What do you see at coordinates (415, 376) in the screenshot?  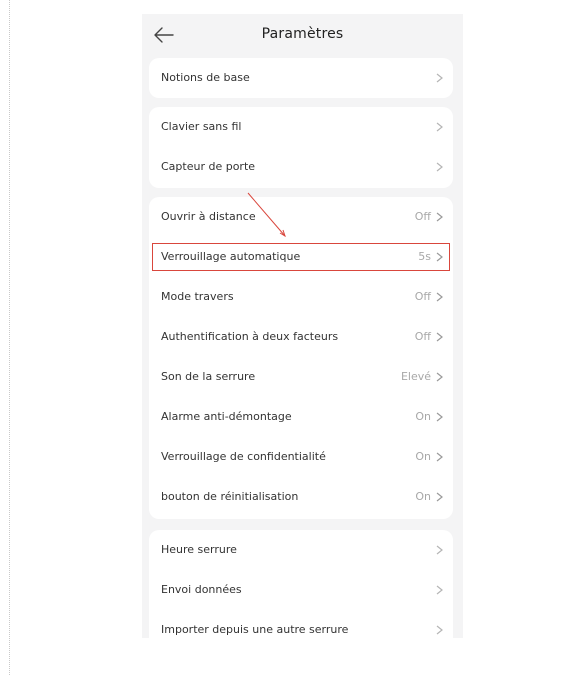 I see `settings-item-value: Elevé` at bounding box center [415, 376].